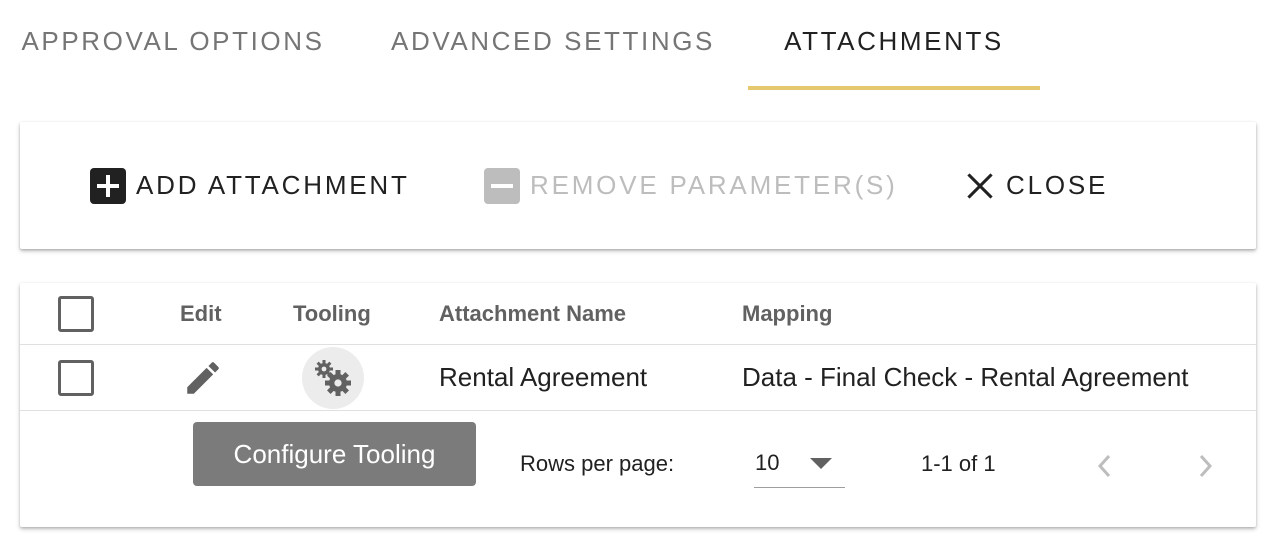 The height and width of the screenshot is (550, 1280). Describe the element at coordinates (821, 463) in the screenshot. I see `caret-down-icon` at that location.